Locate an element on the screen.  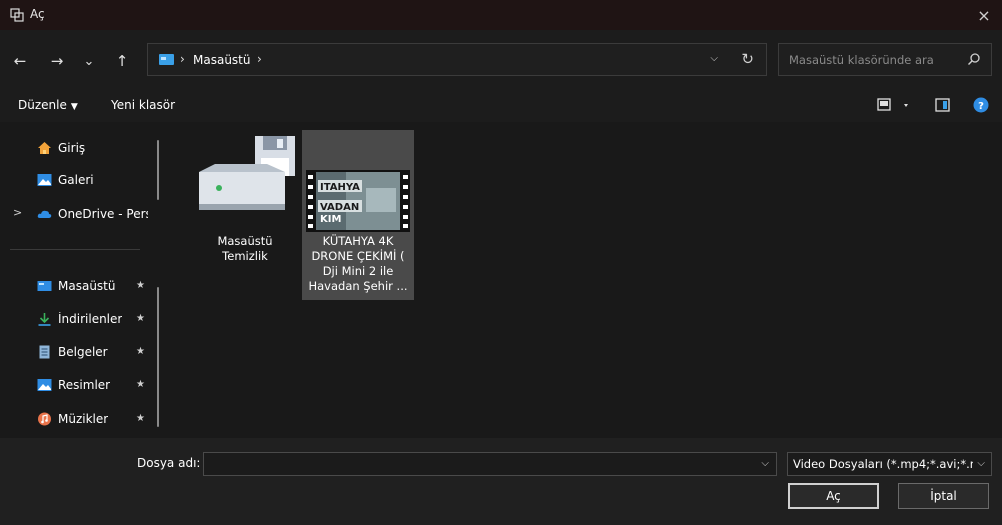
music-icon is located at coordinates (44, 419).